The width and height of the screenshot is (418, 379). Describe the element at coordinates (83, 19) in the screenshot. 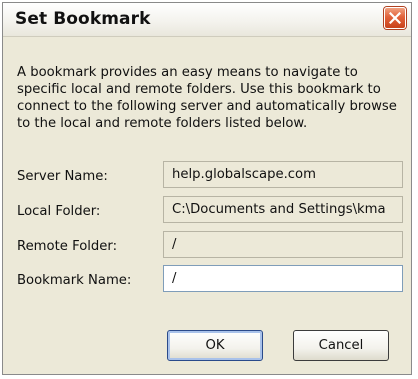

I see `dialog-title: Set Bookmark` at that location.